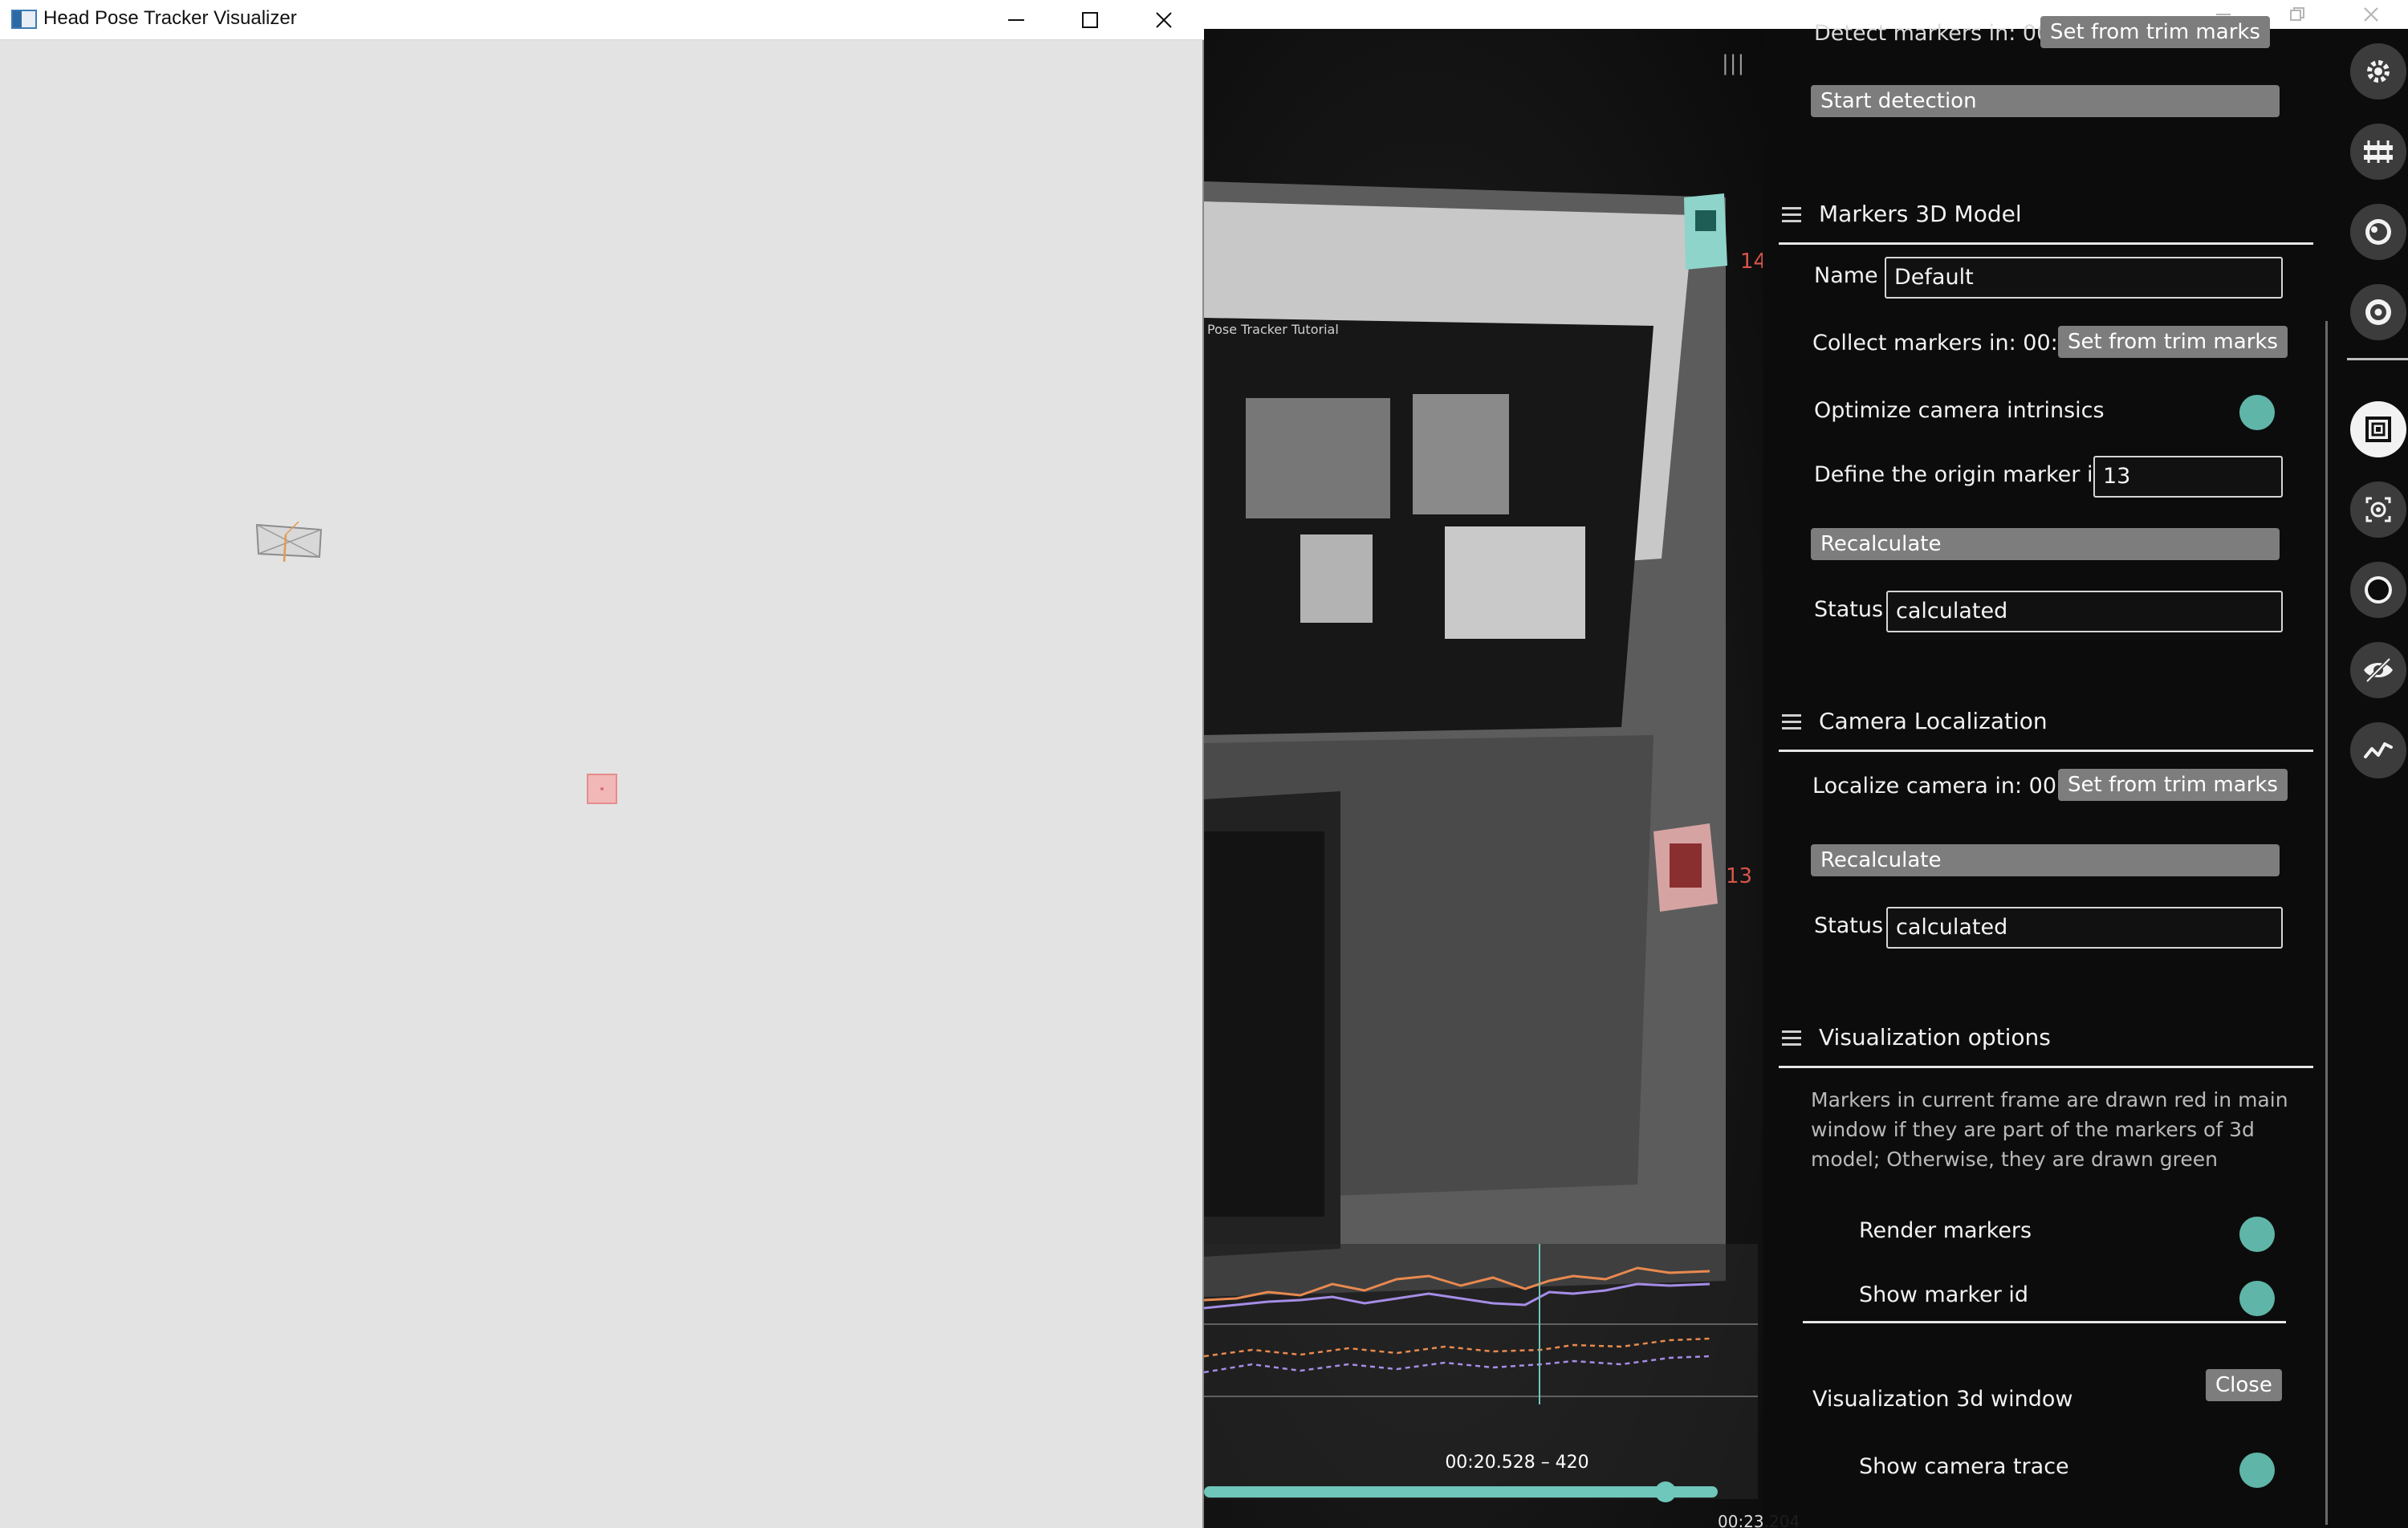  I want to click on model-recalculate-button: Recalculate, so click(2045, 544).